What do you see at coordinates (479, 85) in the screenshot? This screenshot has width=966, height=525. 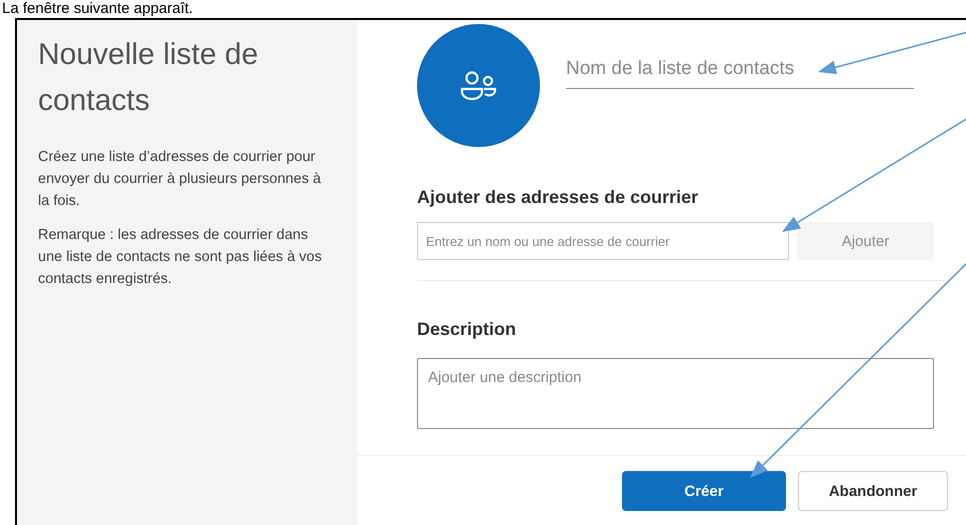 I see `people-icon` at bounding box center [479, 85].